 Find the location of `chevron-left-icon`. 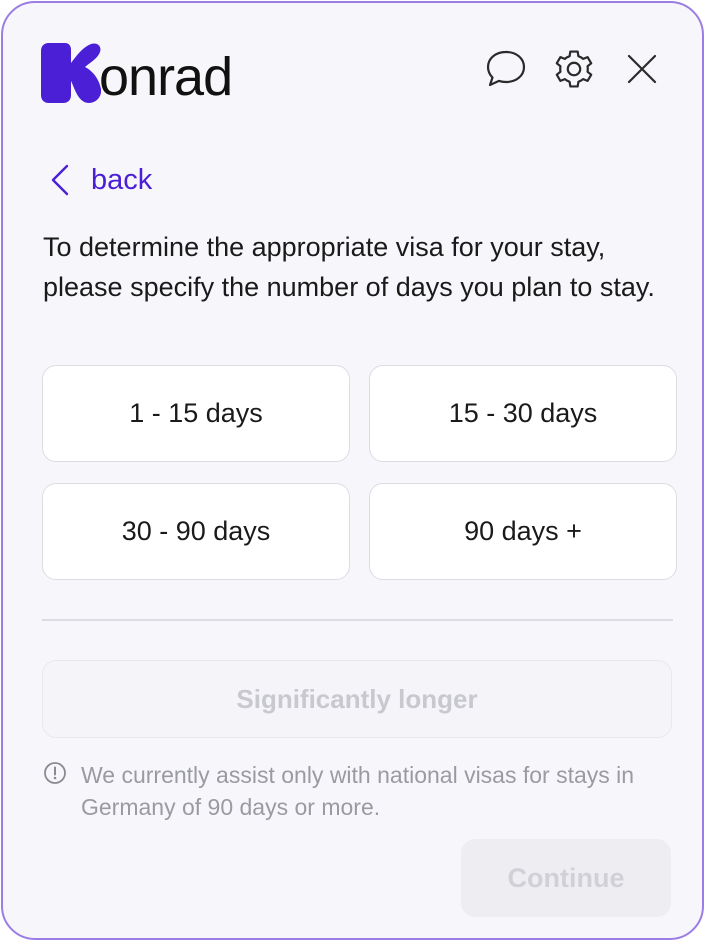

chevron-left-icon is located at coordinates (60, 180).